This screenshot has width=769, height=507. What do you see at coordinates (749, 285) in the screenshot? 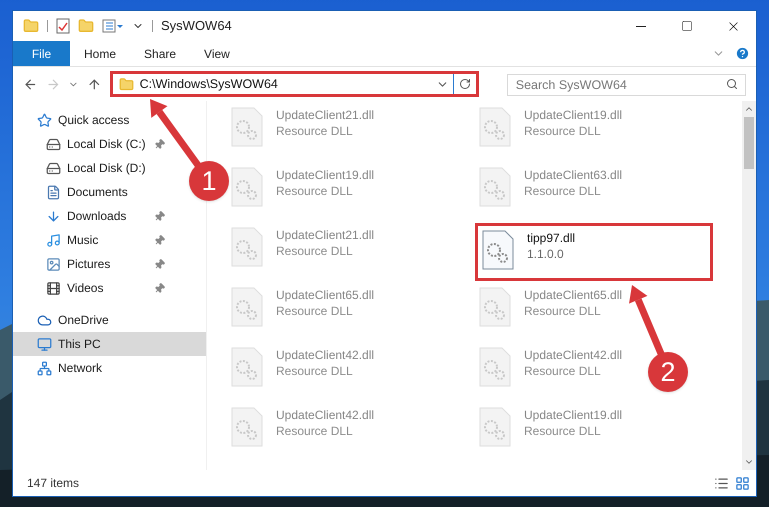
I see `scrollbar` at bounding box center [749, 285].